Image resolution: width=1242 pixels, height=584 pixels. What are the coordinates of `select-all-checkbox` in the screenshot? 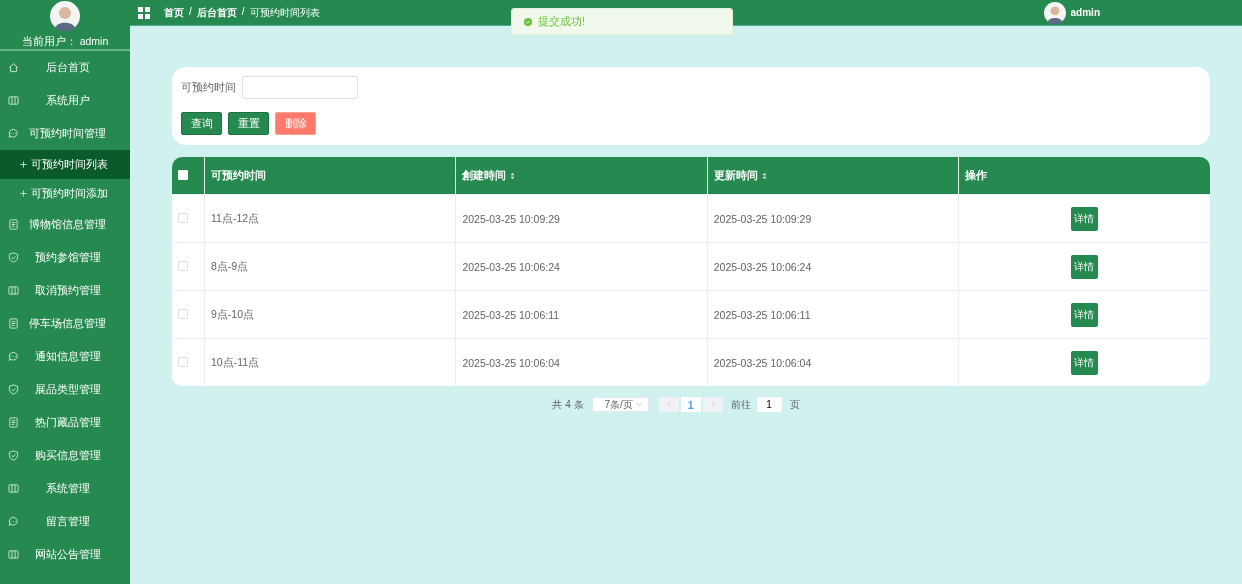 It's located at (183, 174).